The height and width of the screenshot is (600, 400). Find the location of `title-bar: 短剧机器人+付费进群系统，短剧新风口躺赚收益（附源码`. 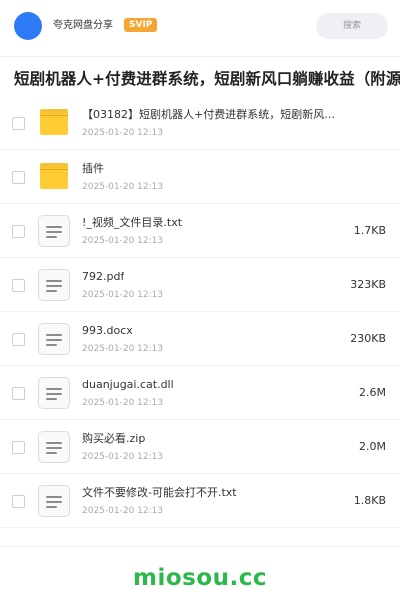

title-bar: 短剧机器人+付费进群系统，短剧新风口躺赚收益（附源码 is located at coordinates (200, 75).